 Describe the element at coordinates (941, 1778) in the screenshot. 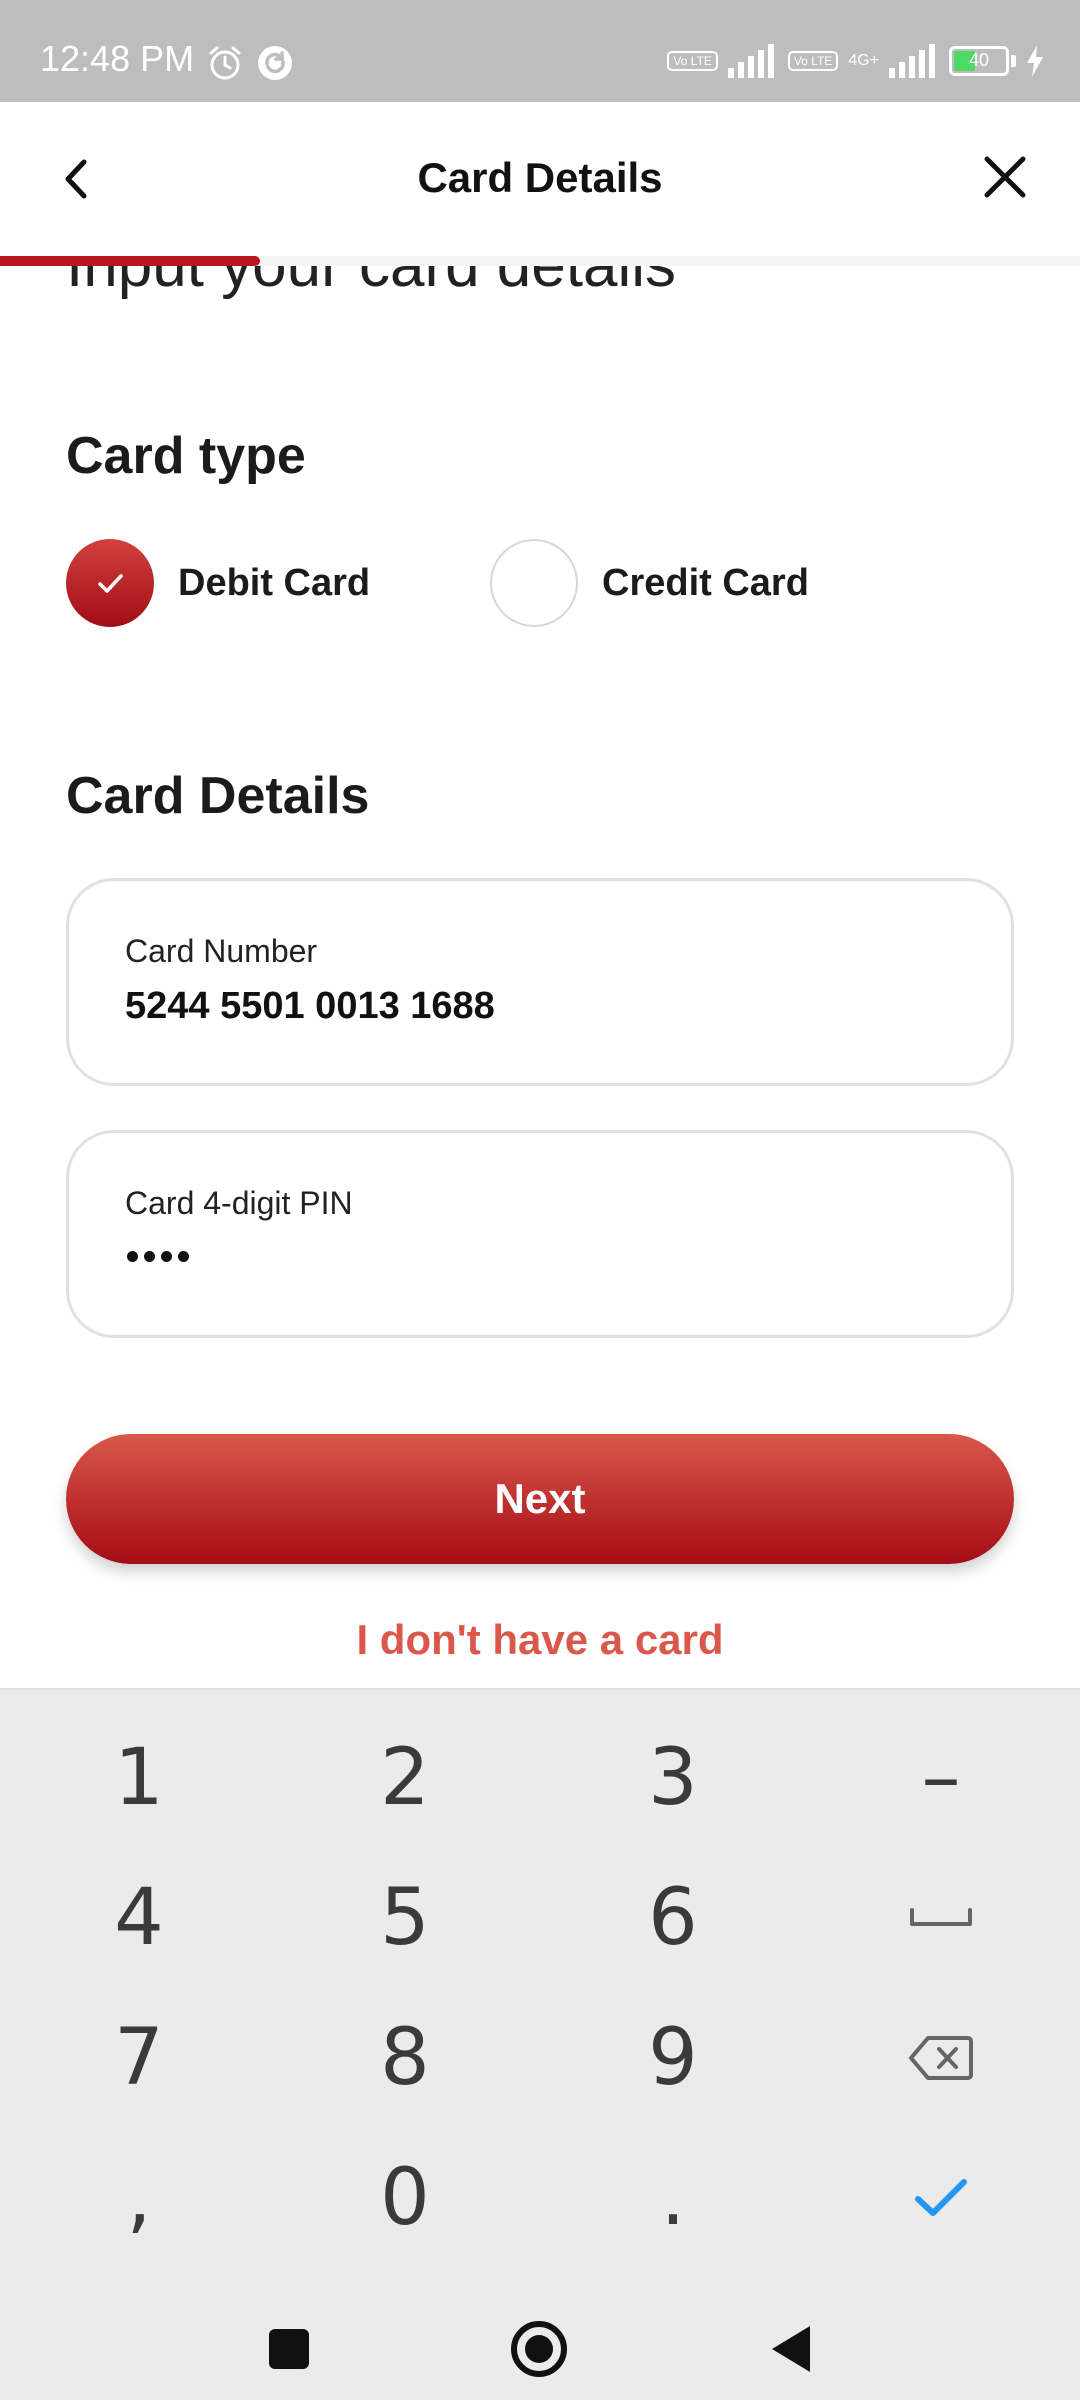

I see `key-dash: –` at that location.